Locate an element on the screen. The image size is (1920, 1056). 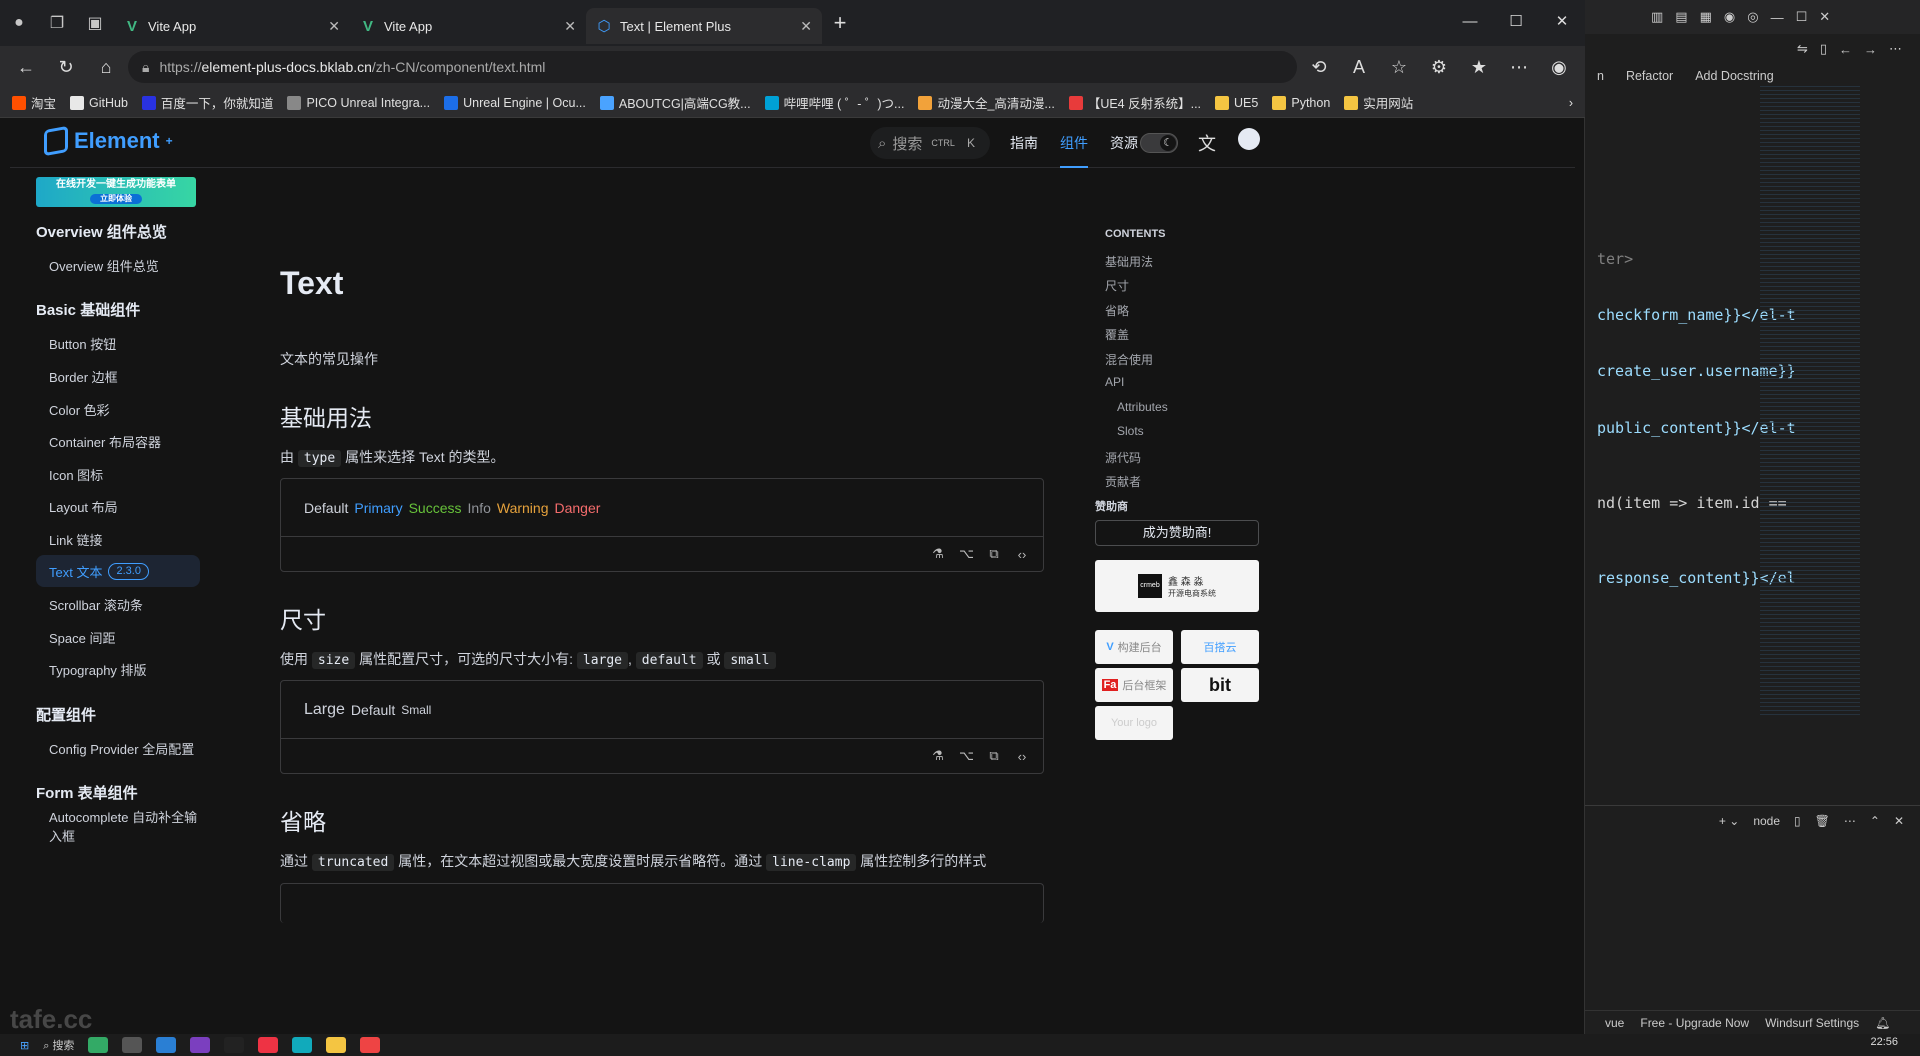
edge-icon is located at coordinates (302, 1045).